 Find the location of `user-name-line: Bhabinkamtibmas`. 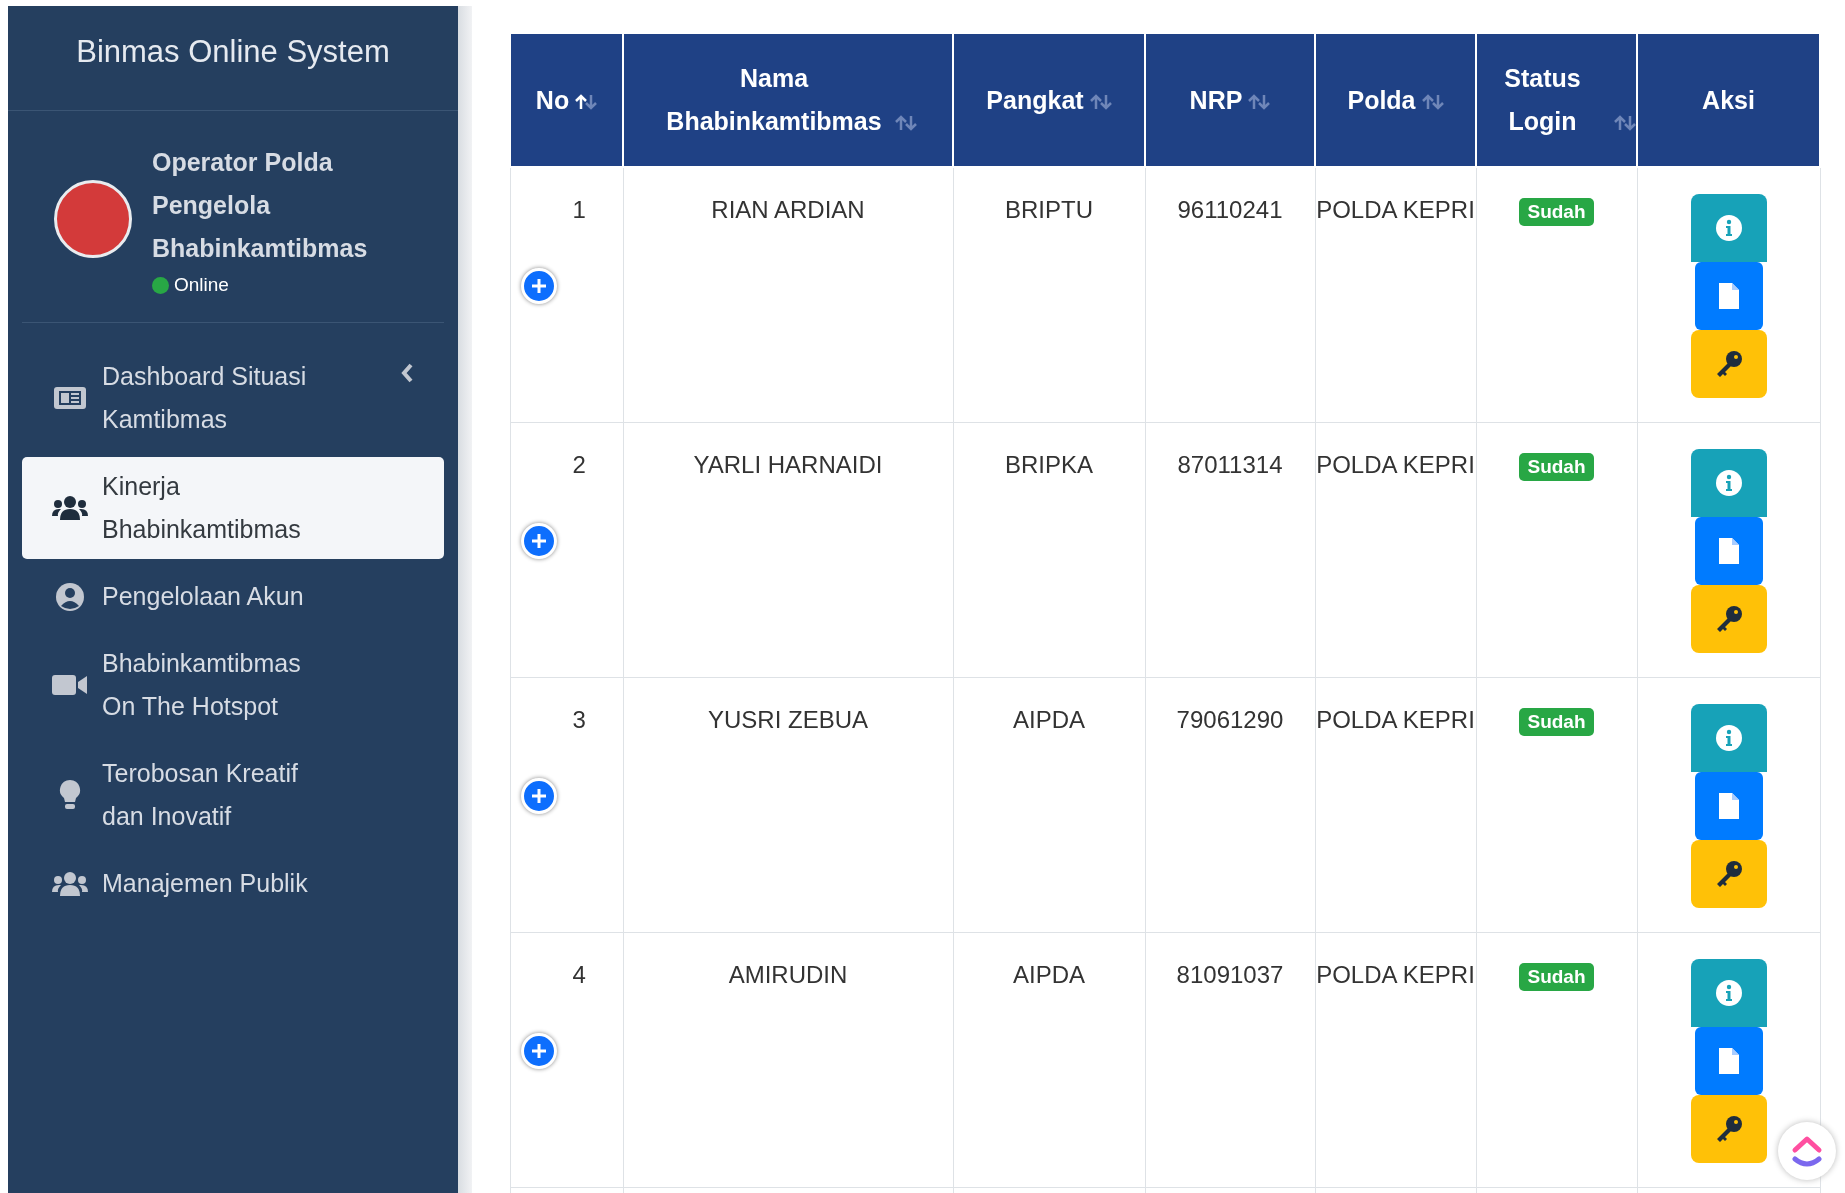

user-name-line: Bhabinkamtibmas is located at coordinates (260, 248).